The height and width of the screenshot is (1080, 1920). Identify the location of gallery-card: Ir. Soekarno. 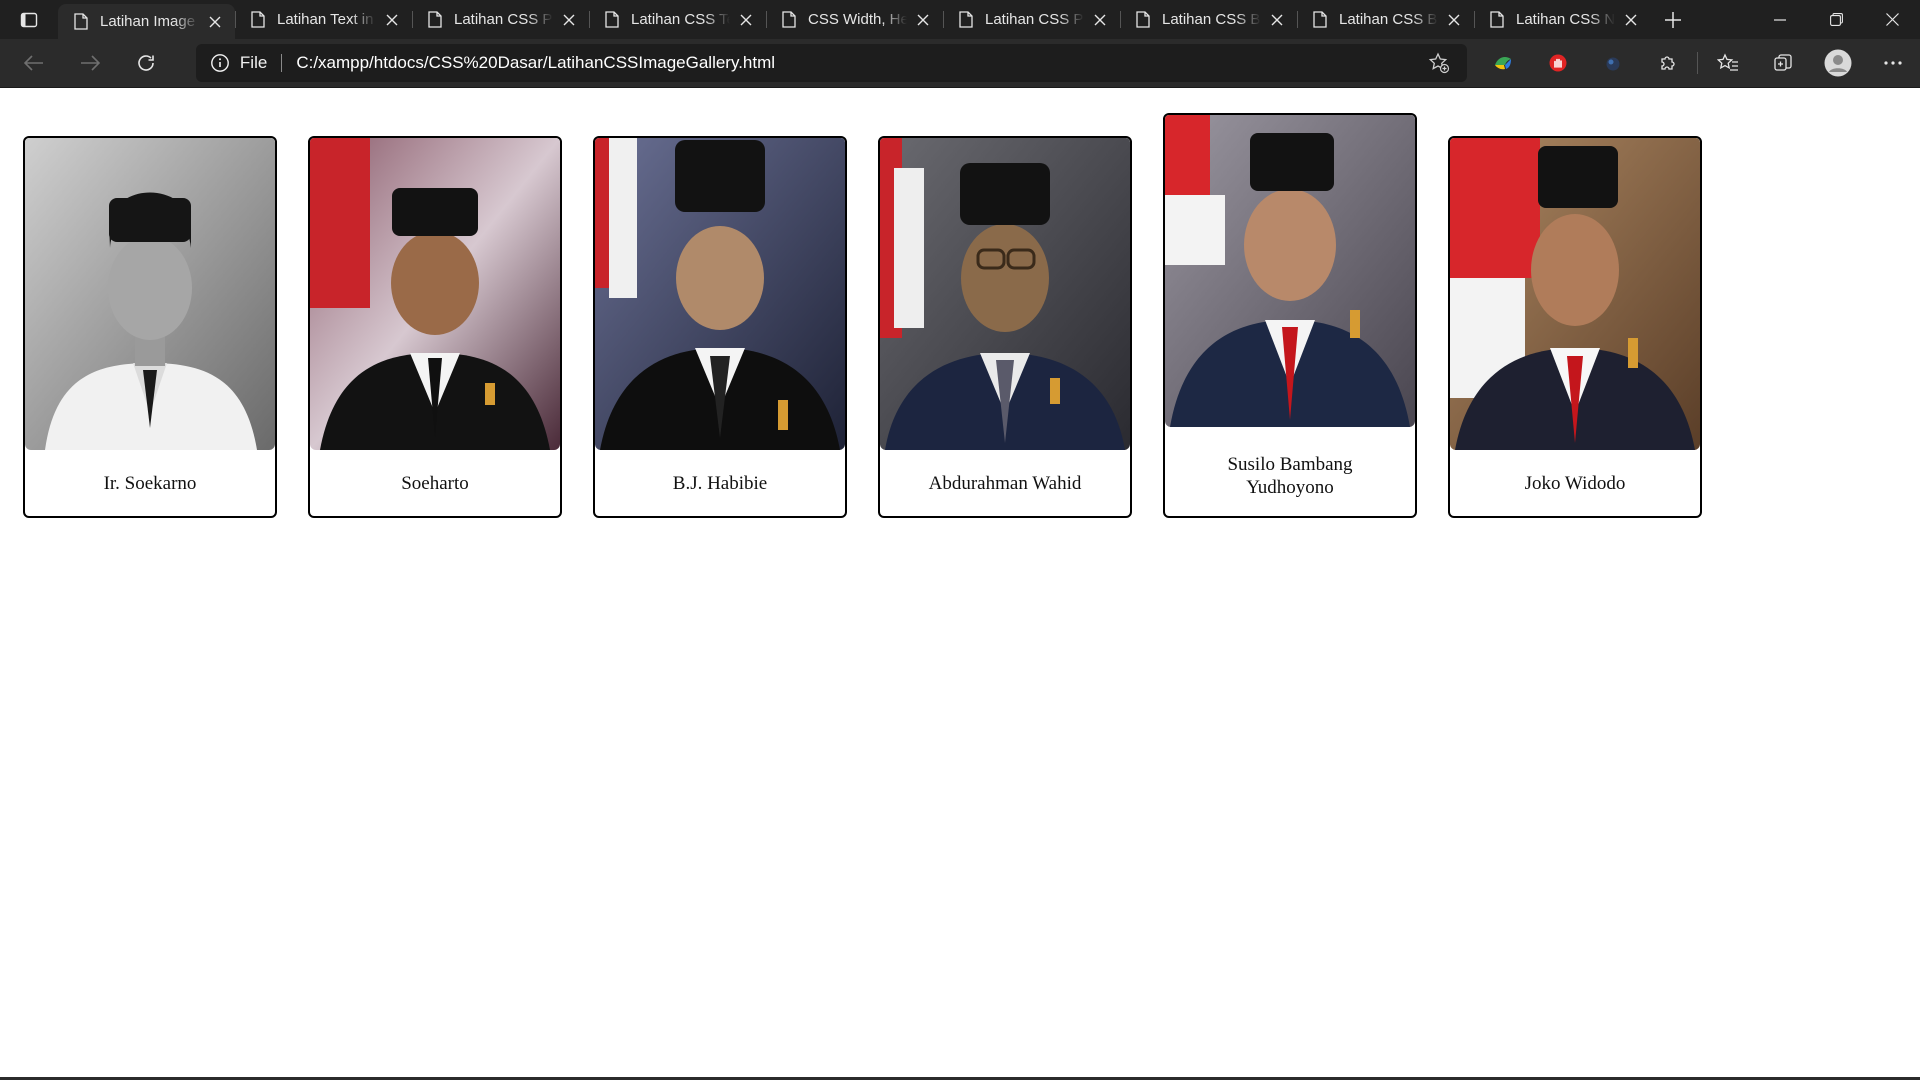
(150, 327).